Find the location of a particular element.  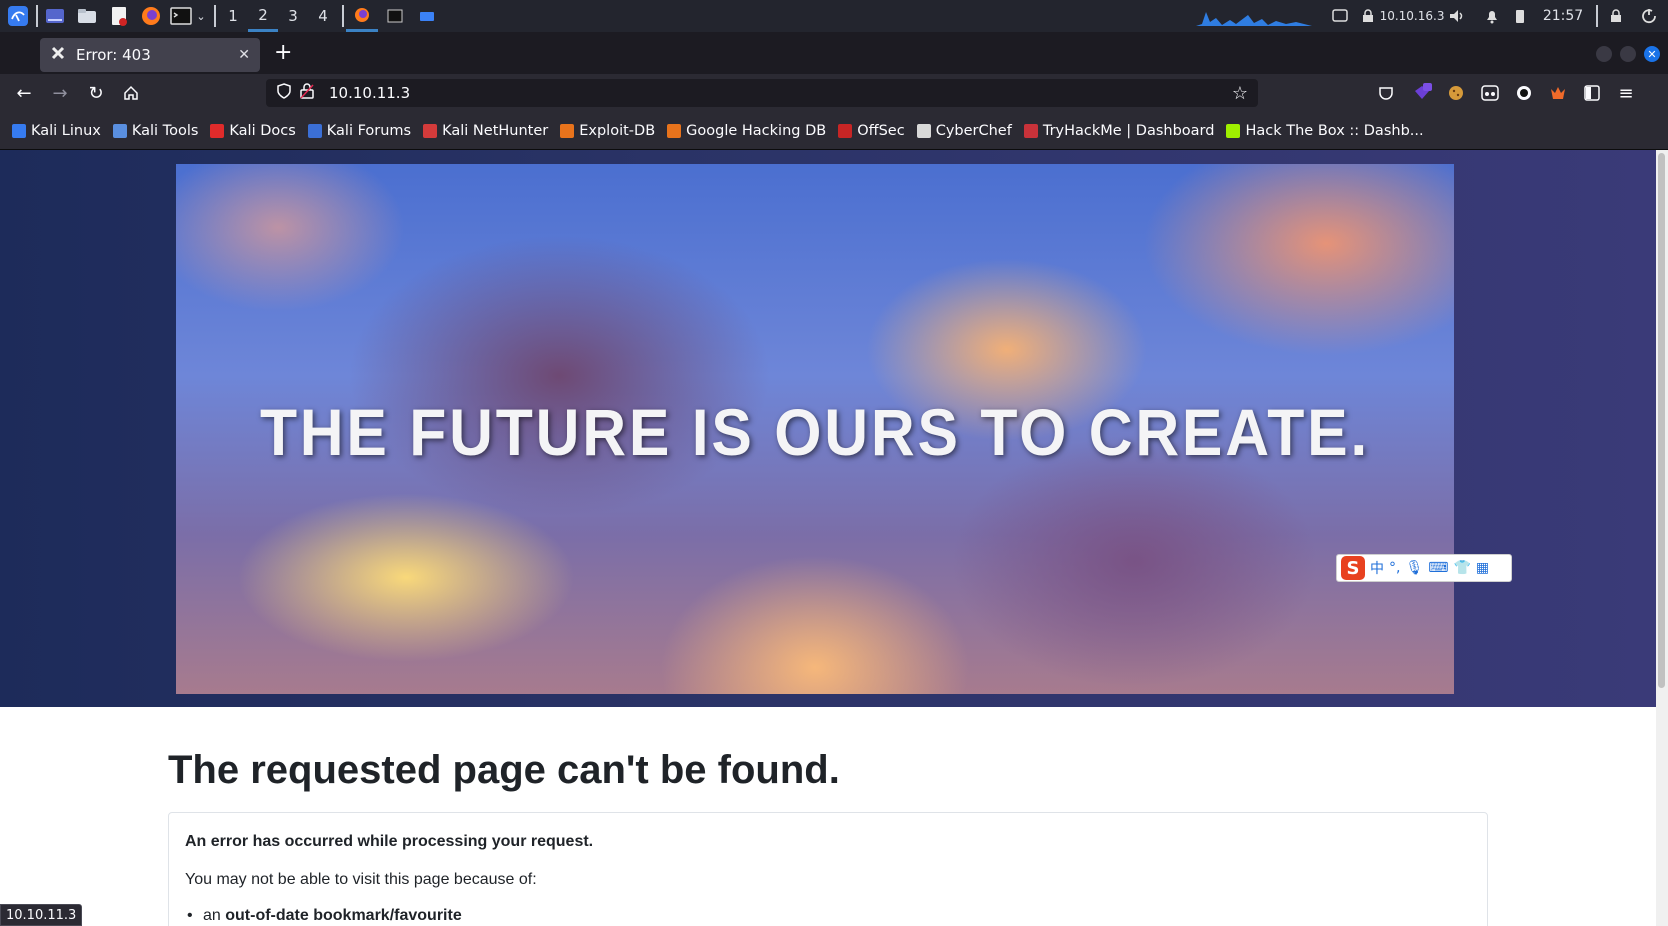

navigation-toolbar: ← → ↻ 10.10.11.3 ☆ ≡ is located at coordinates (834, 93).